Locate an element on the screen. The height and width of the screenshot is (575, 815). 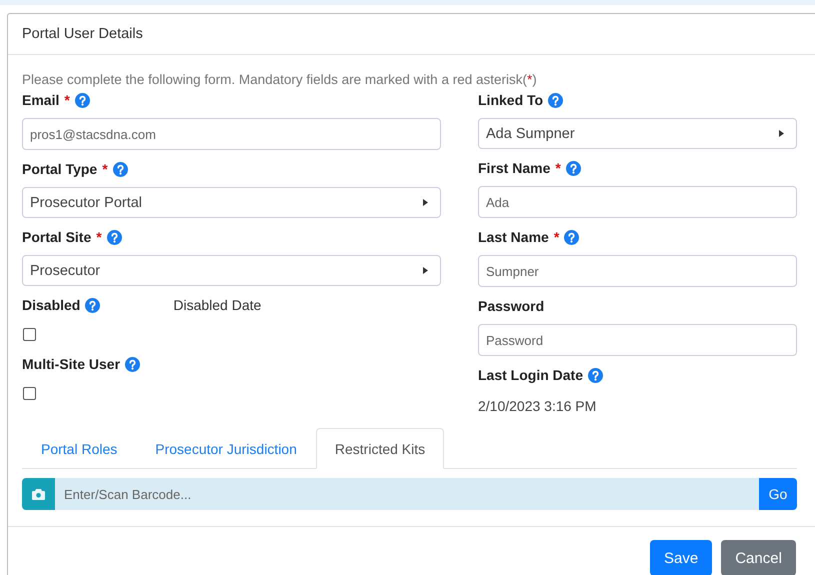
field-label: Portal Type is located at coordinates (60, 169).